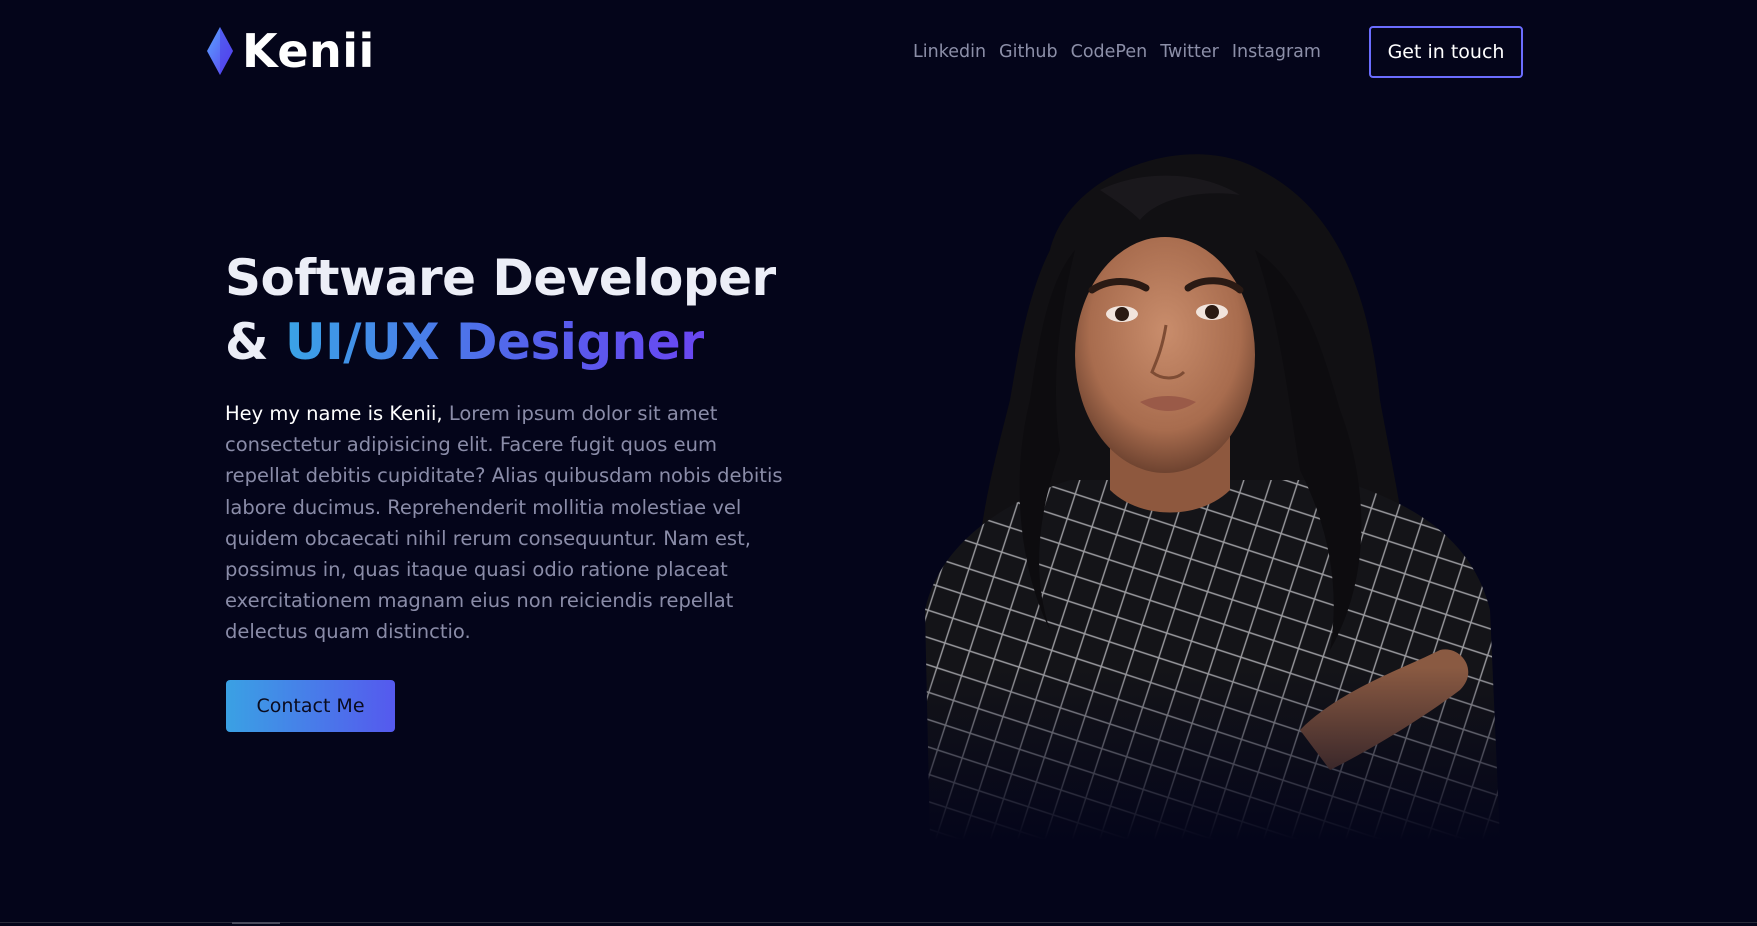 This screenshot has height=926, width=1757. Describe the element at coordinates (255, 342) in the screenshot. I see `headline-ampersand: &` at that location.